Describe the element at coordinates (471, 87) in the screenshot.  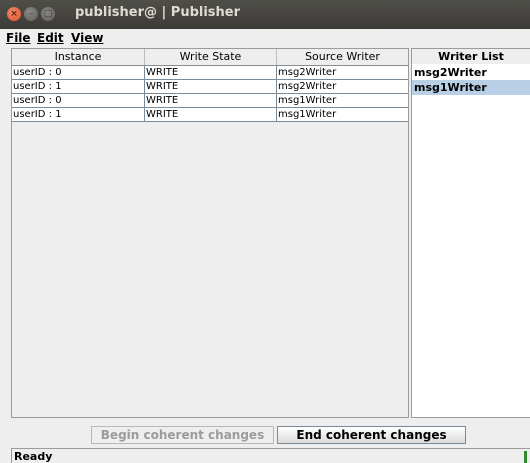
I see `writer-list-item-selected: msg1Writer` at that location.